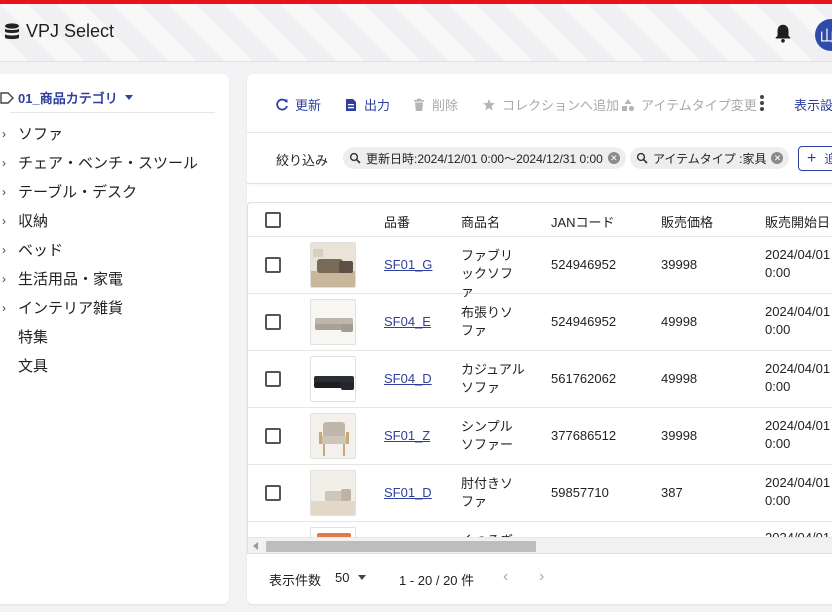 Image resolution: width=832 pixels, height=612 pixels. I want to click on filter-label: 絞り込み, so click(302, 160).